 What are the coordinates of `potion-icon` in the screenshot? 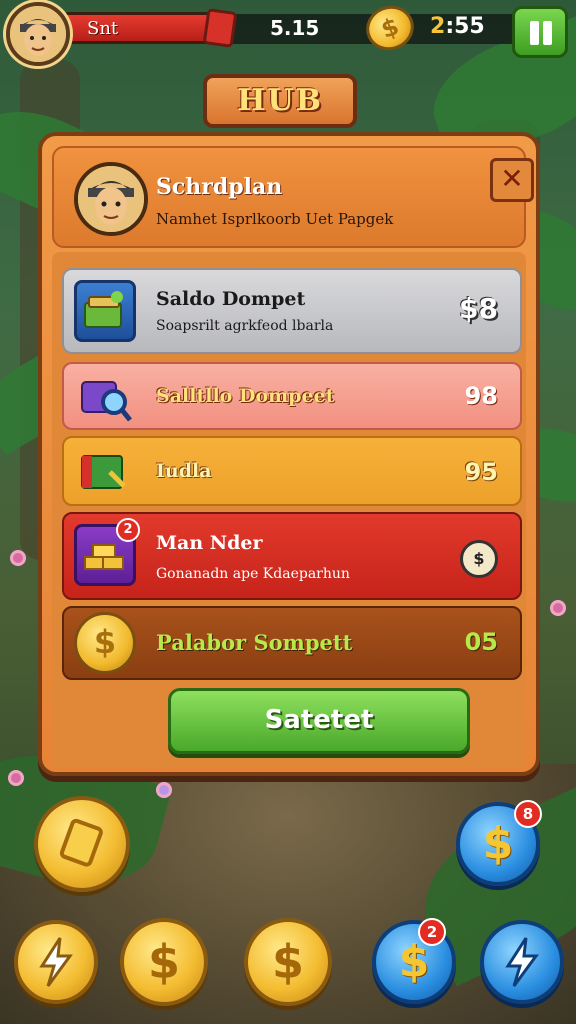 It's located at (220, 28).